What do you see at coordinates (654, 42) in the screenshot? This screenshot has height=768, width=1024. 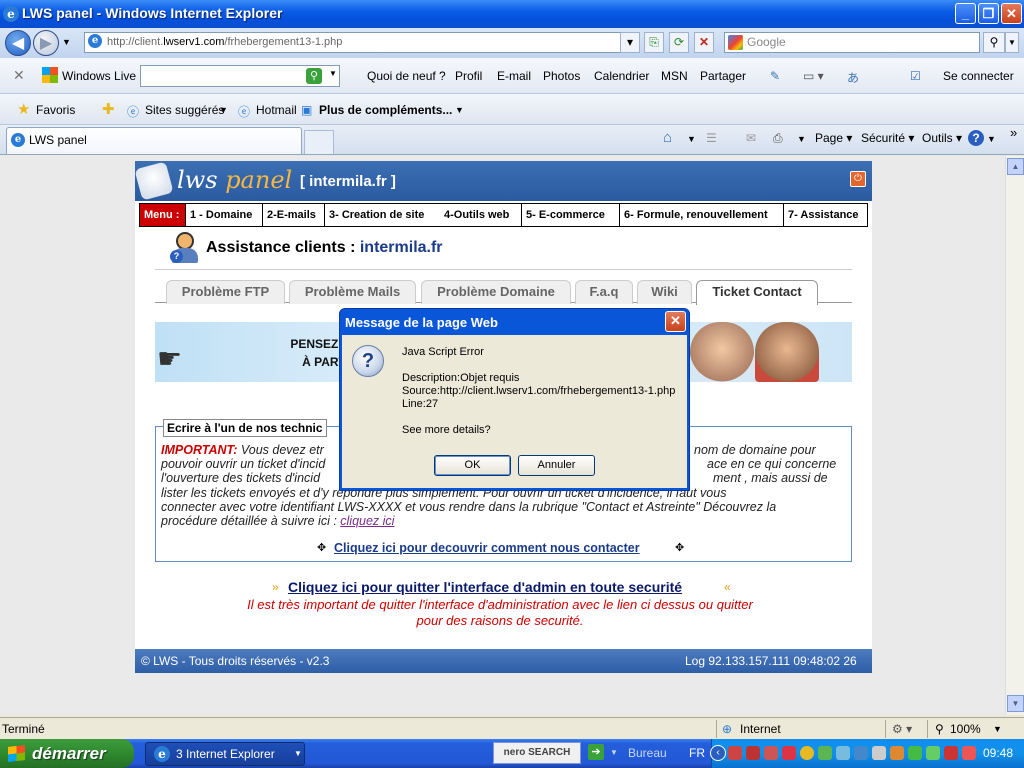 I see `compat-view-icon: ⎘` at bounding box center [654, 42].